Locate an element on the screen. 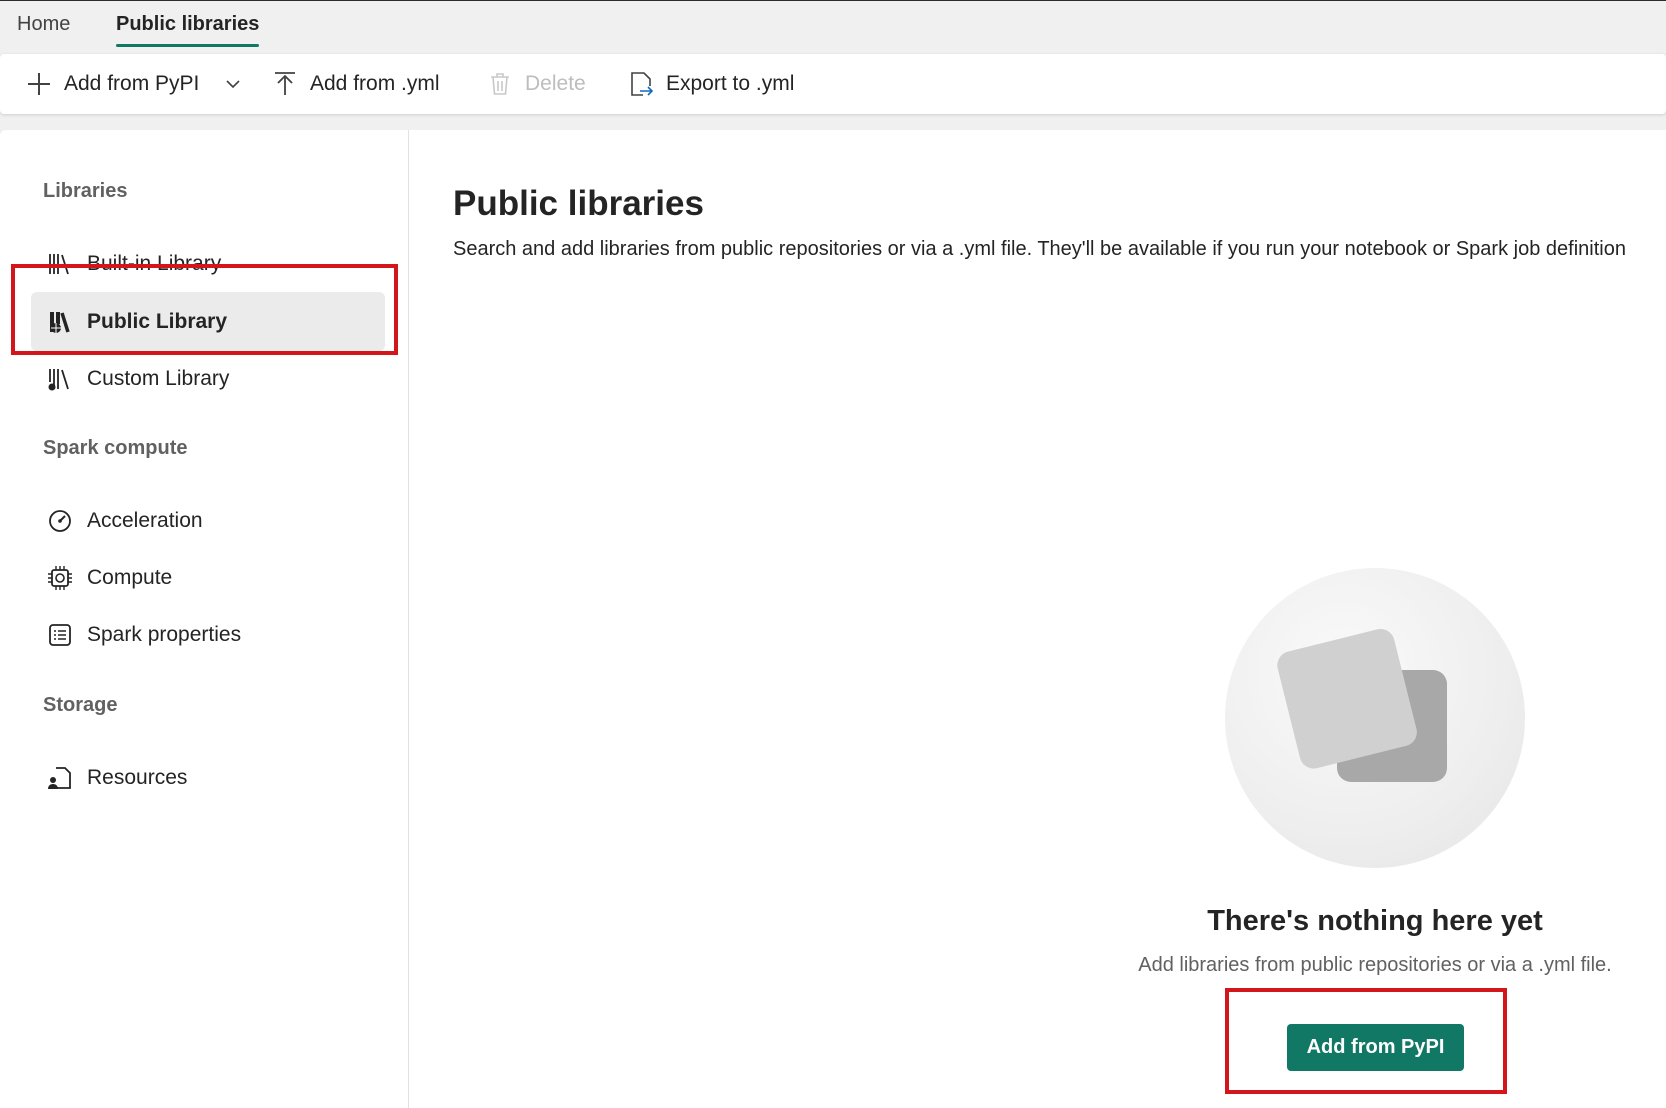 This screenshot has height=1108, width=1666. export-to-yml-button: Export to .yml is located at coordinates (711, 84).